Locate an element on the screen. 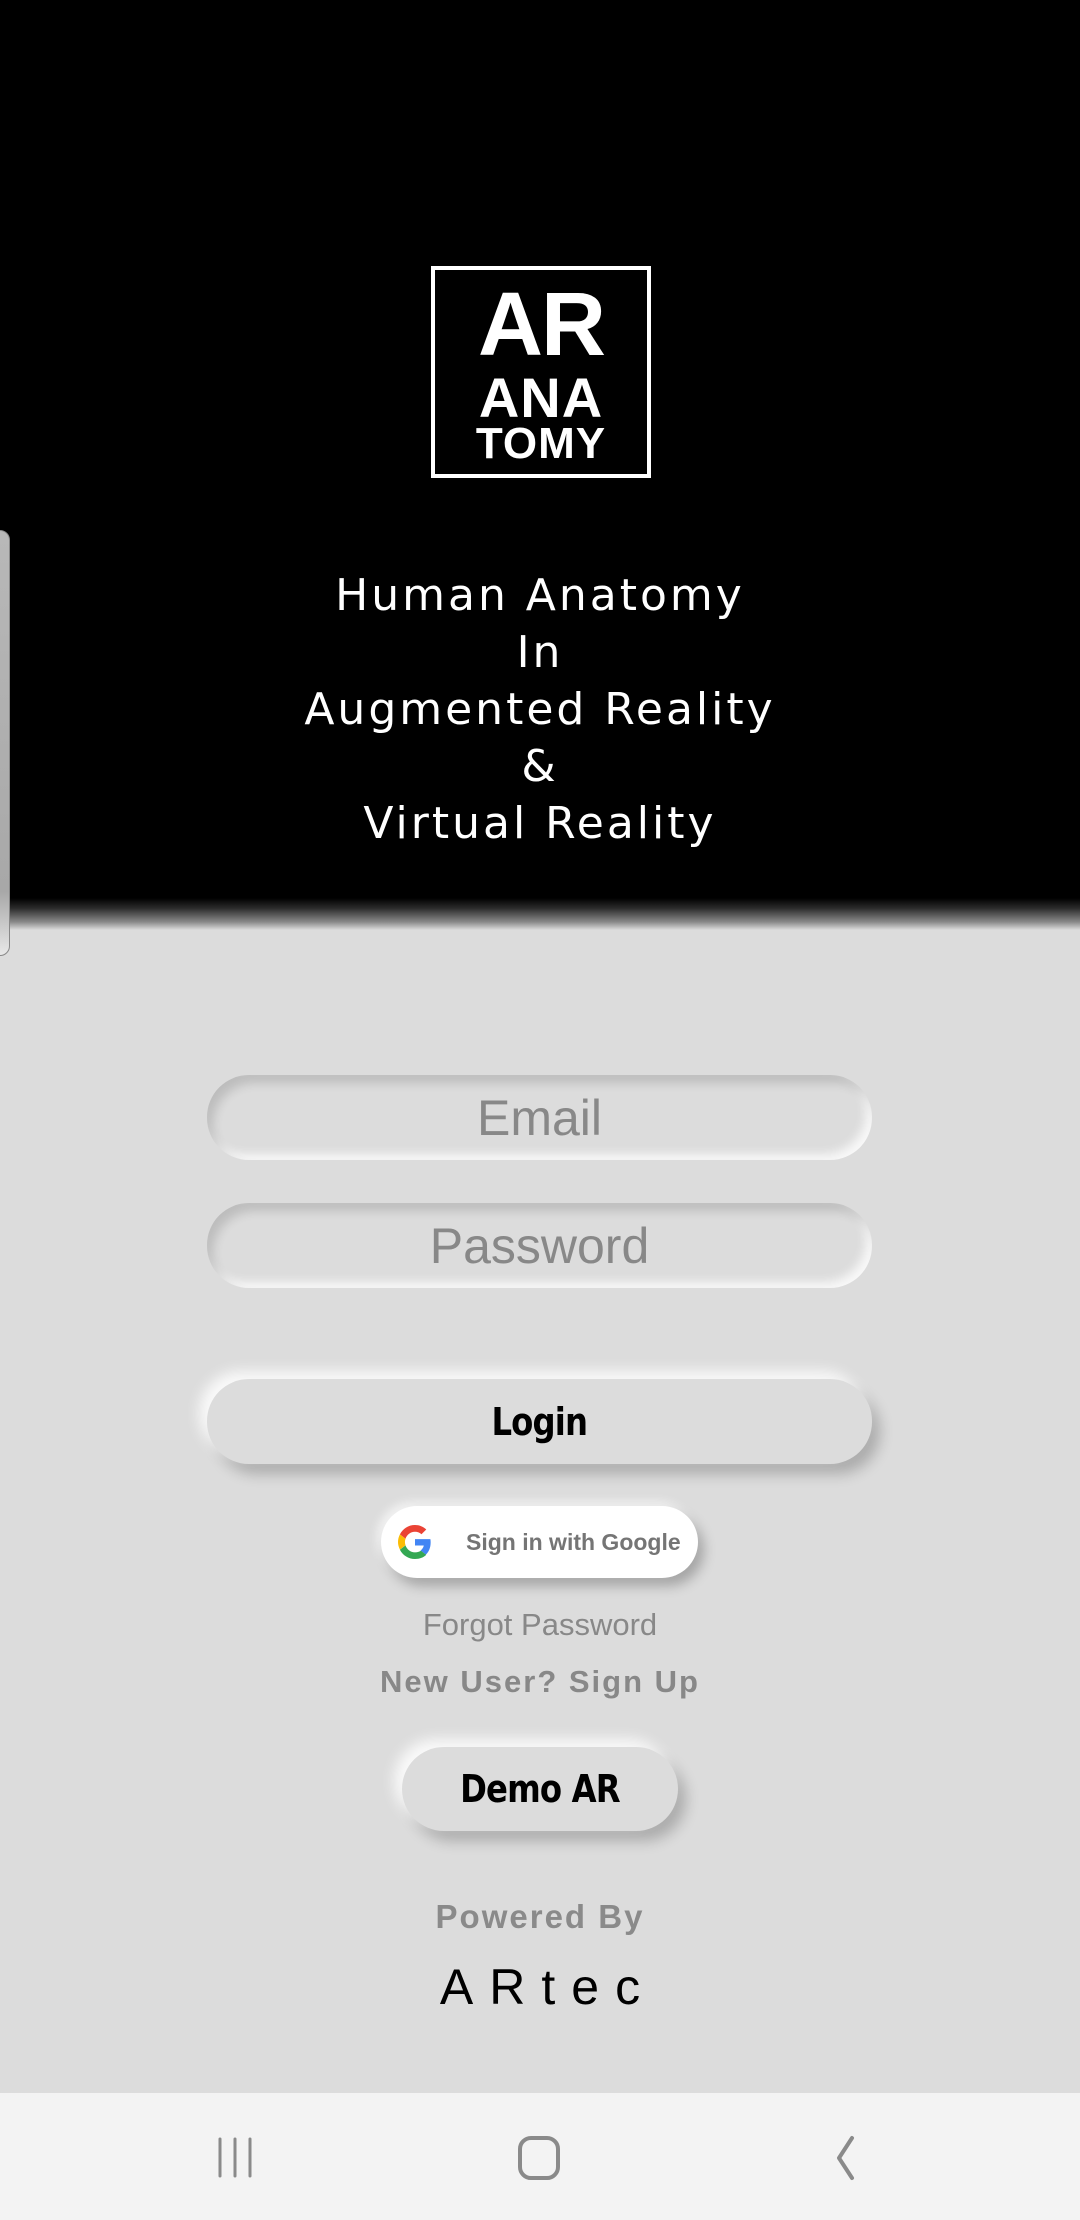 This screenshot has width=1080, height=2220. google-sign-in-button: Sign in with Google is located at coordinates (539, 1542).